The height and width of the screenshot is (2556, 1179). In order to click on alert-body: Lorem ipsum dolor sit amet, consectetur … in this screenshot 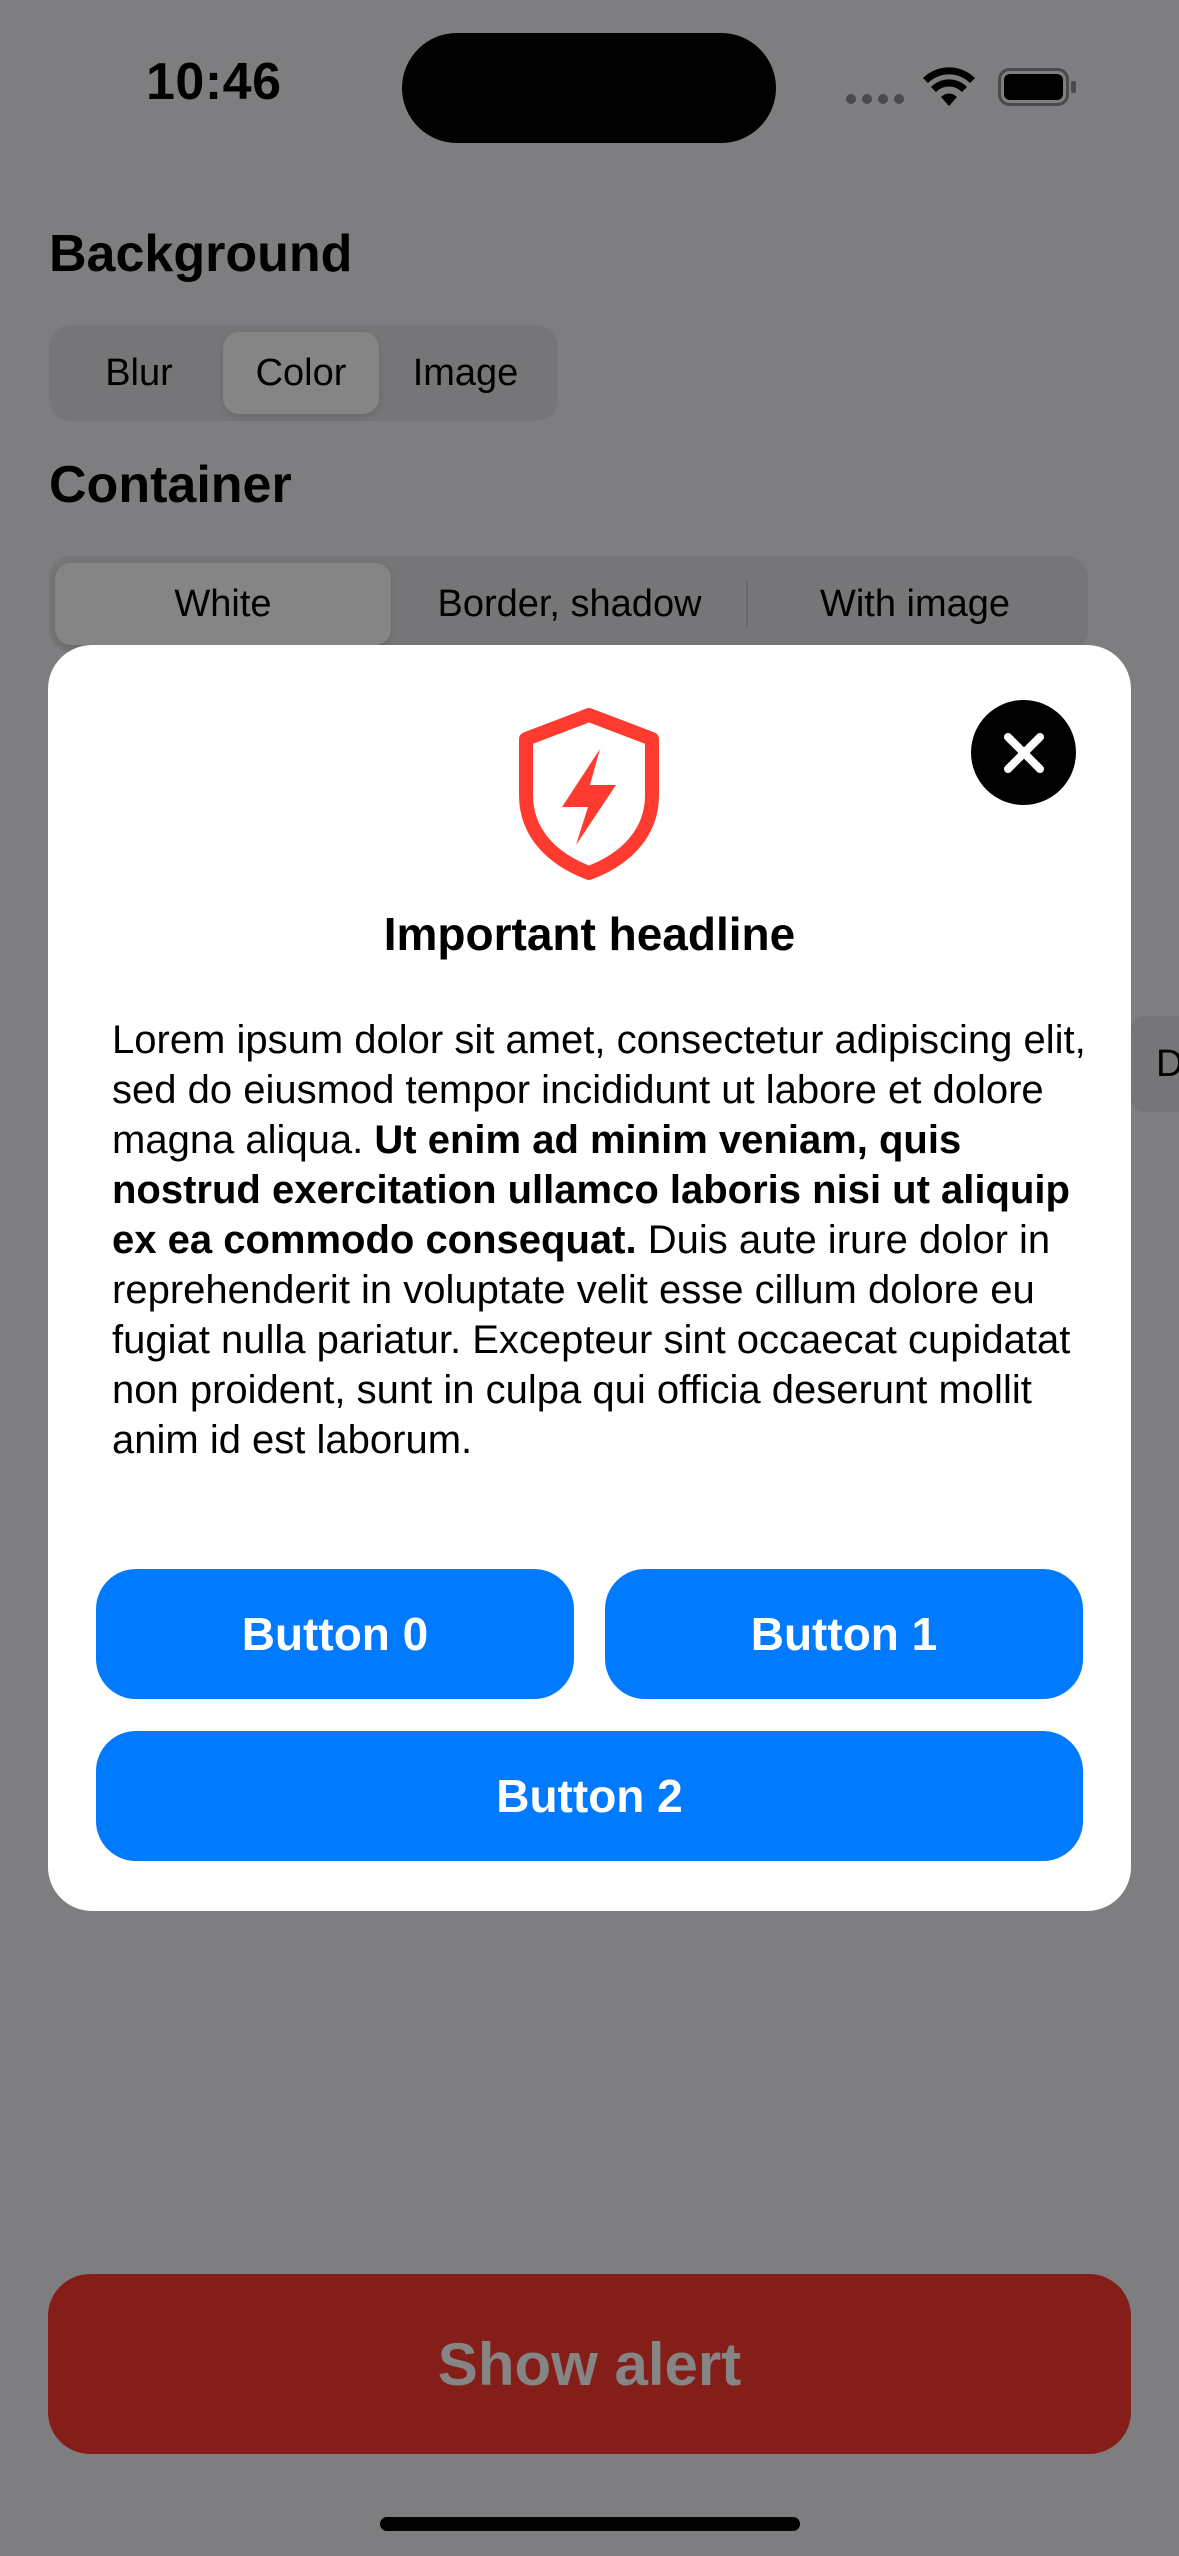, I will do `click(599, 1240)`.